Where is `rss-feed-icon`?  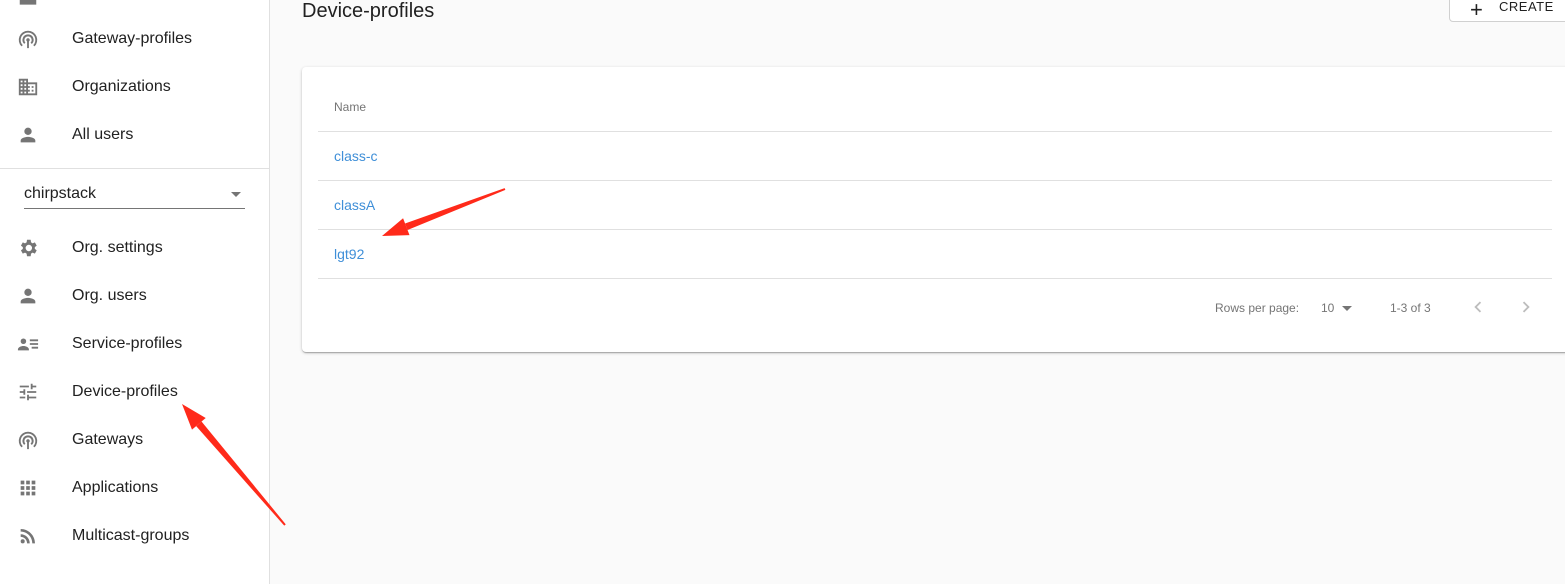 rss-feed-icon is located at coordinates (28, 536).